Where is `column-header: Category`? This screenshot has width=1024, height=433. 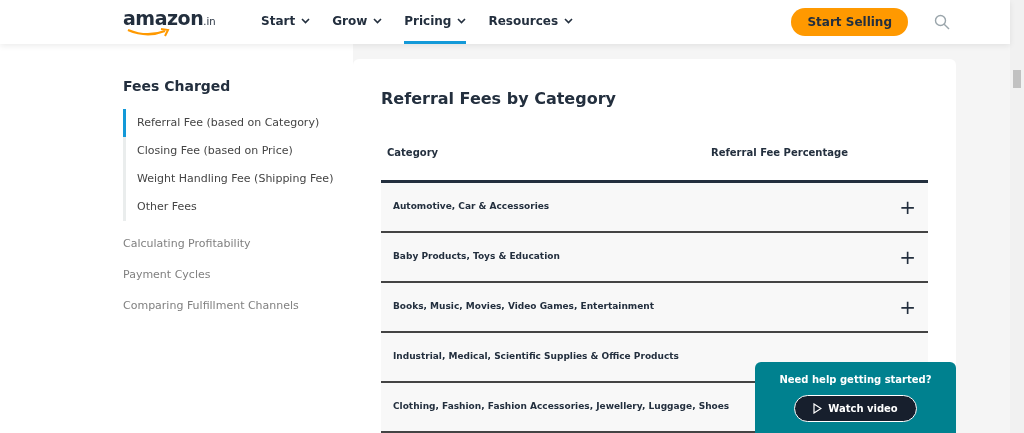 column-header: Category is located at coordinates (413, 153).